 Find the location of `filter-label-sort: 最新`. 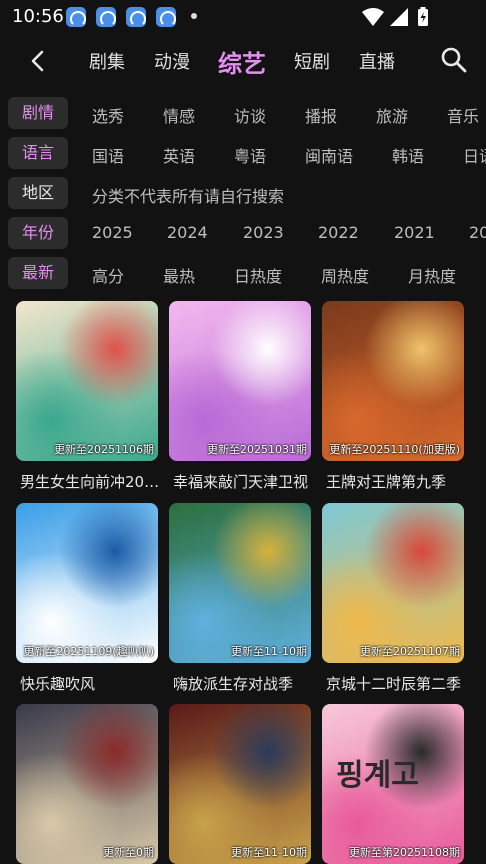

filter-label-sort: 最新 is located at coordinates (38, 273).